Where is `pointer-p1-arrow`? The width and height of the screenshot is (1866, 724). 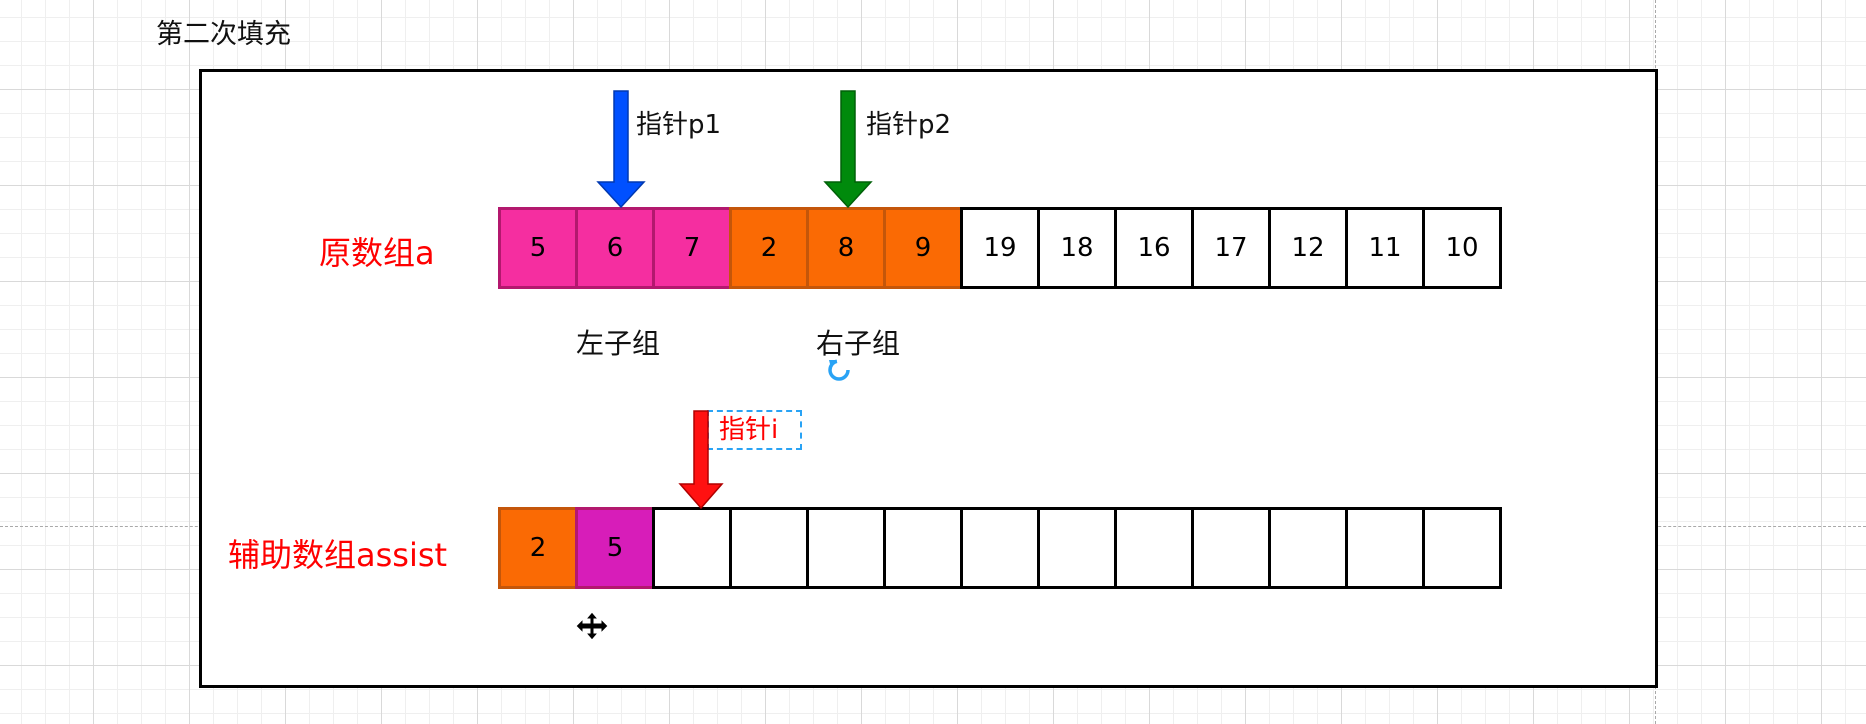
pointer-p1-arrow is located at coordinates (621, 149).